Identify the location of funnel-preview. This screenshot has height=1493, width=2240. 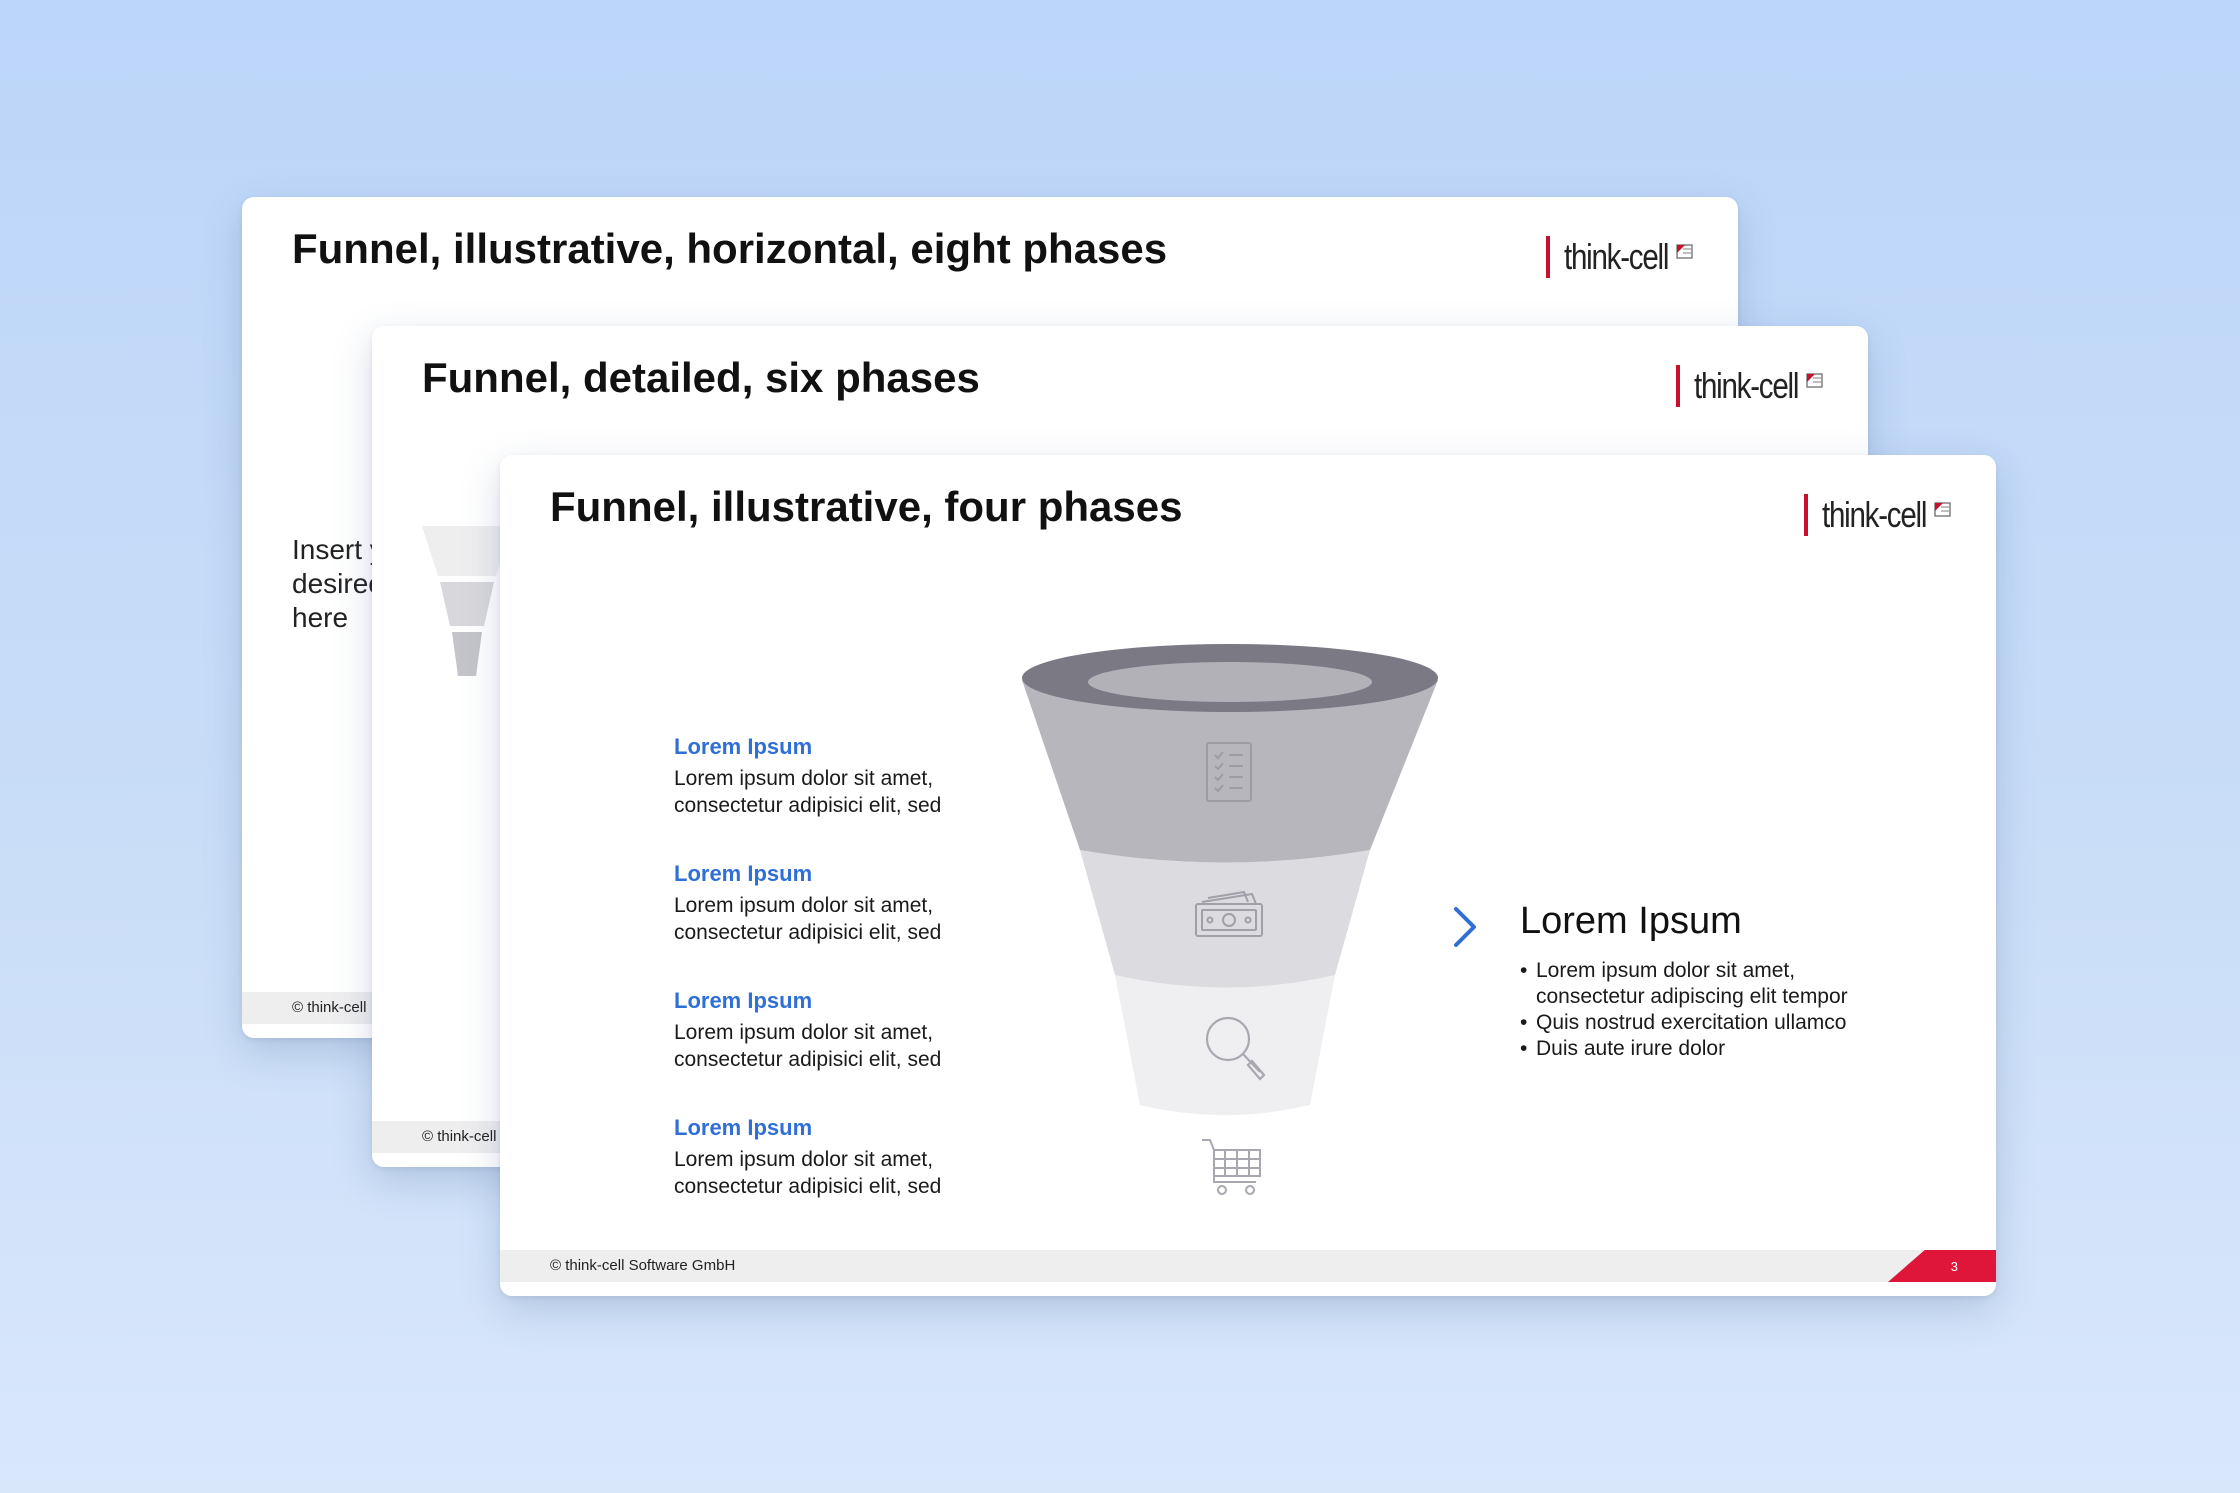
(467, 601).